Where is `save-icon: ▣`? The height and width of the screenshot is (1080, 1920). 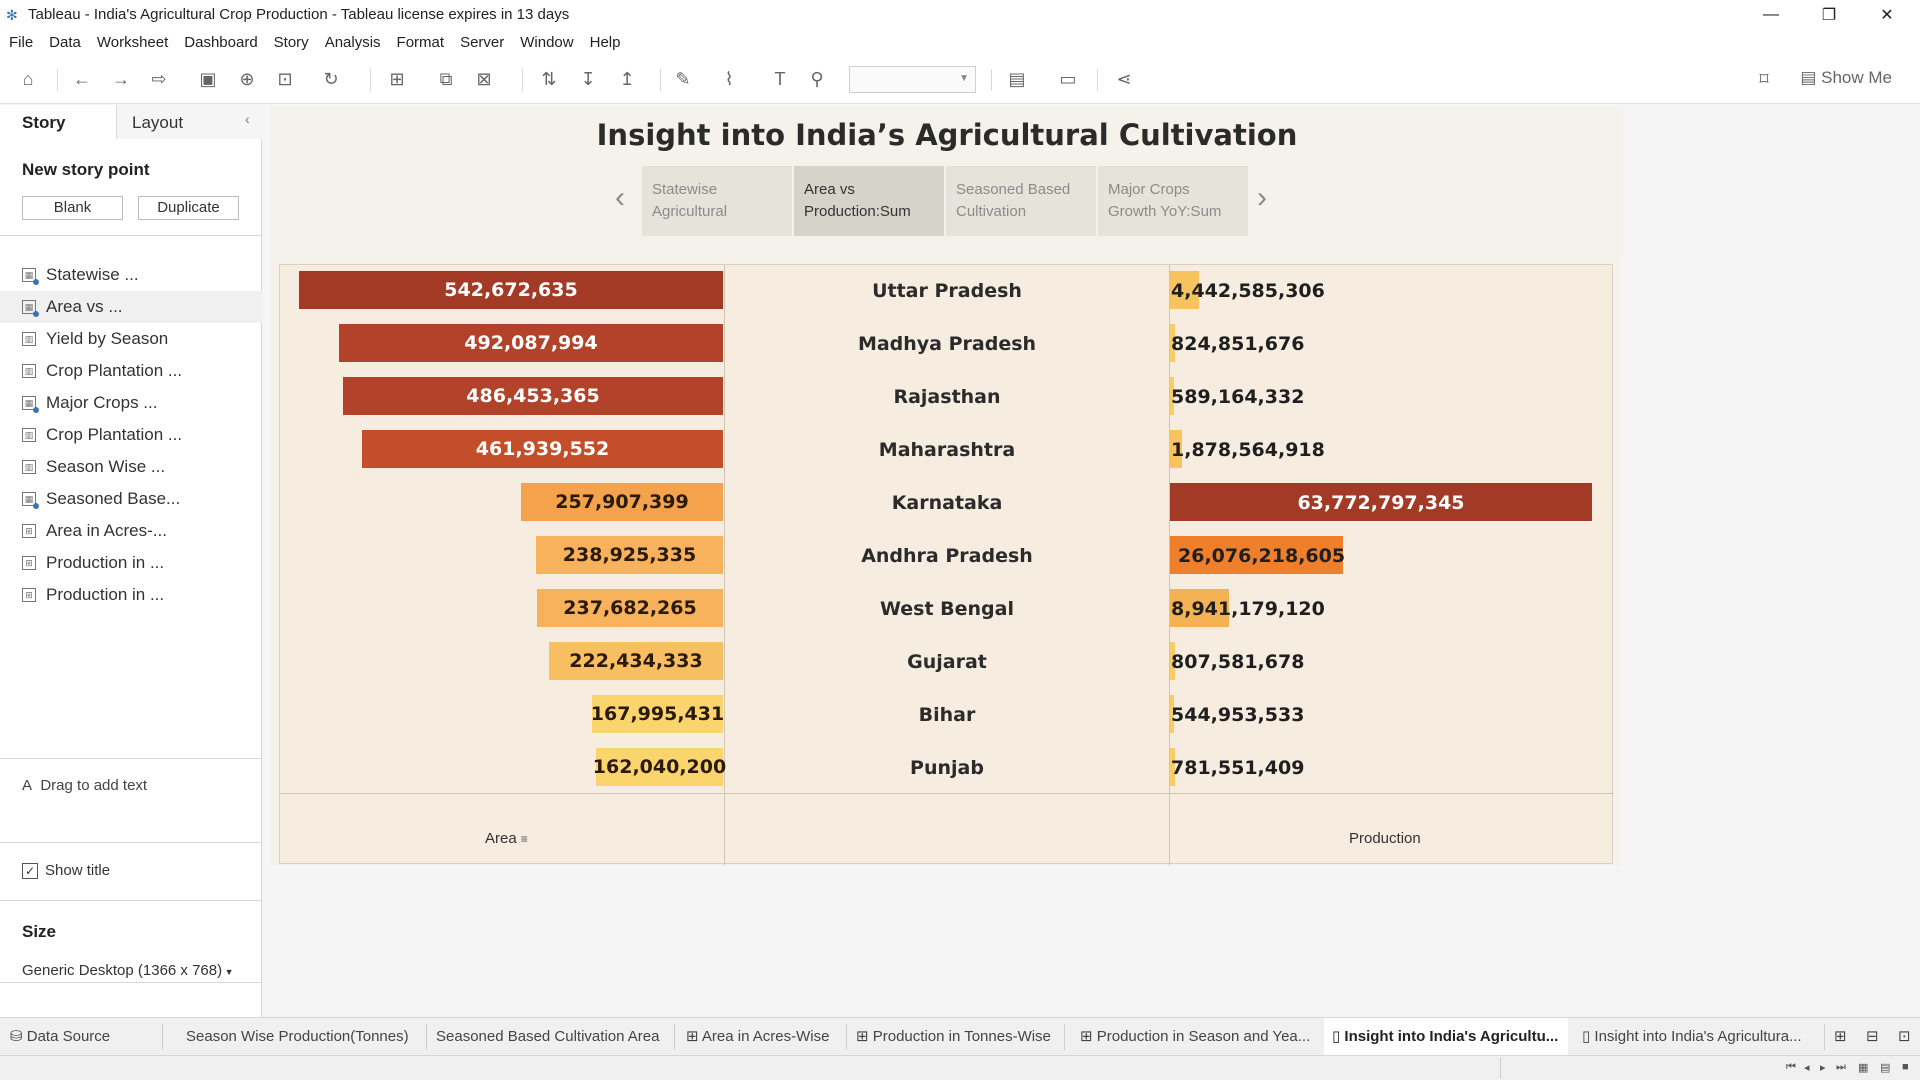
save-icon: ▣ is located at coordinates (208, 79).